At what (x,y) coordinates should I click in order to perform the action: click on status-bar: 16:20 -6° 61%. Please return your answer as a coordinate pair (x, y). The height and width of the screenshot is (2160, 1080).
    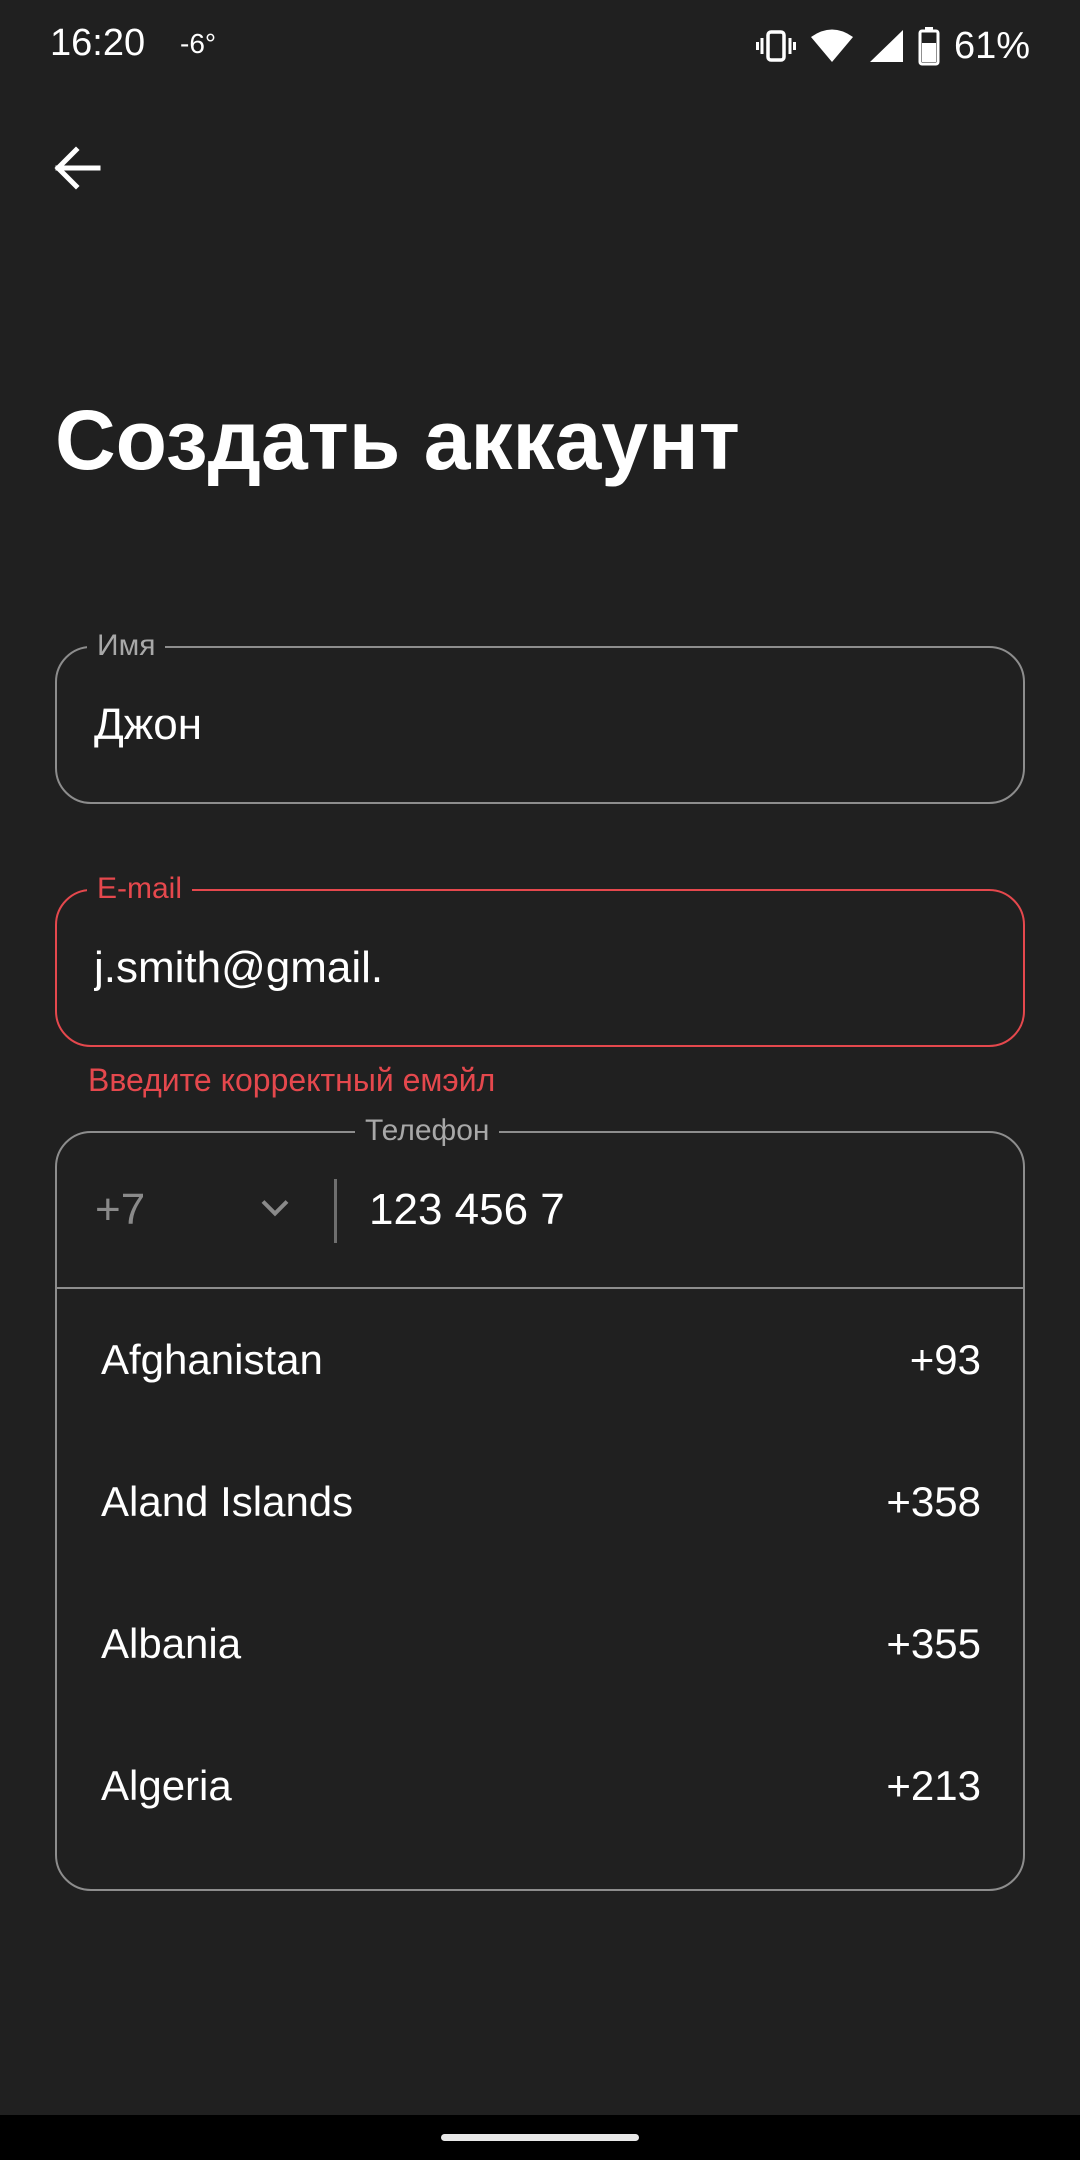
    Looking at the image, I should click on (540, 46).